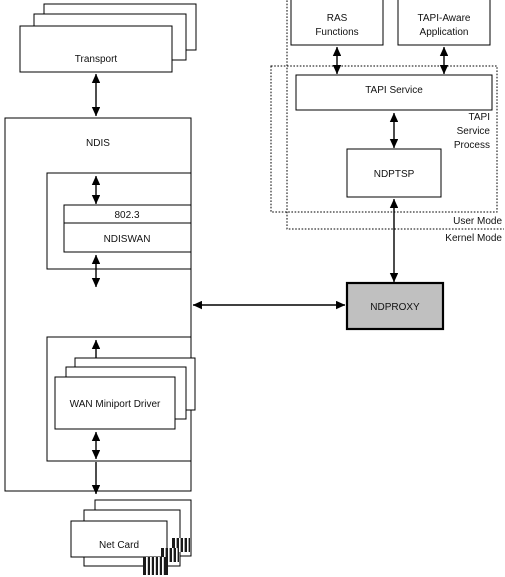 This screenshot has height=577, width=505. What do you see at coordinates (336, 32) in the screenshot?
I see `ras-functions-label-line2: Functions` at bounding box center [336, 32].